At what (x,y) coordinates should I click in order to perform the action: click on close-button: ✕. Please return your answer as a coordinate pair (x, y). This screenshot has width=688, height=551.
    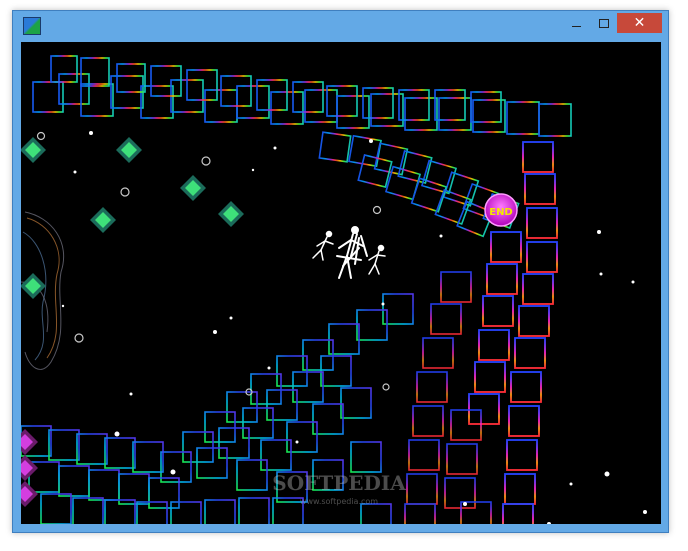
    Looking at the image, I should click on (639, 23).